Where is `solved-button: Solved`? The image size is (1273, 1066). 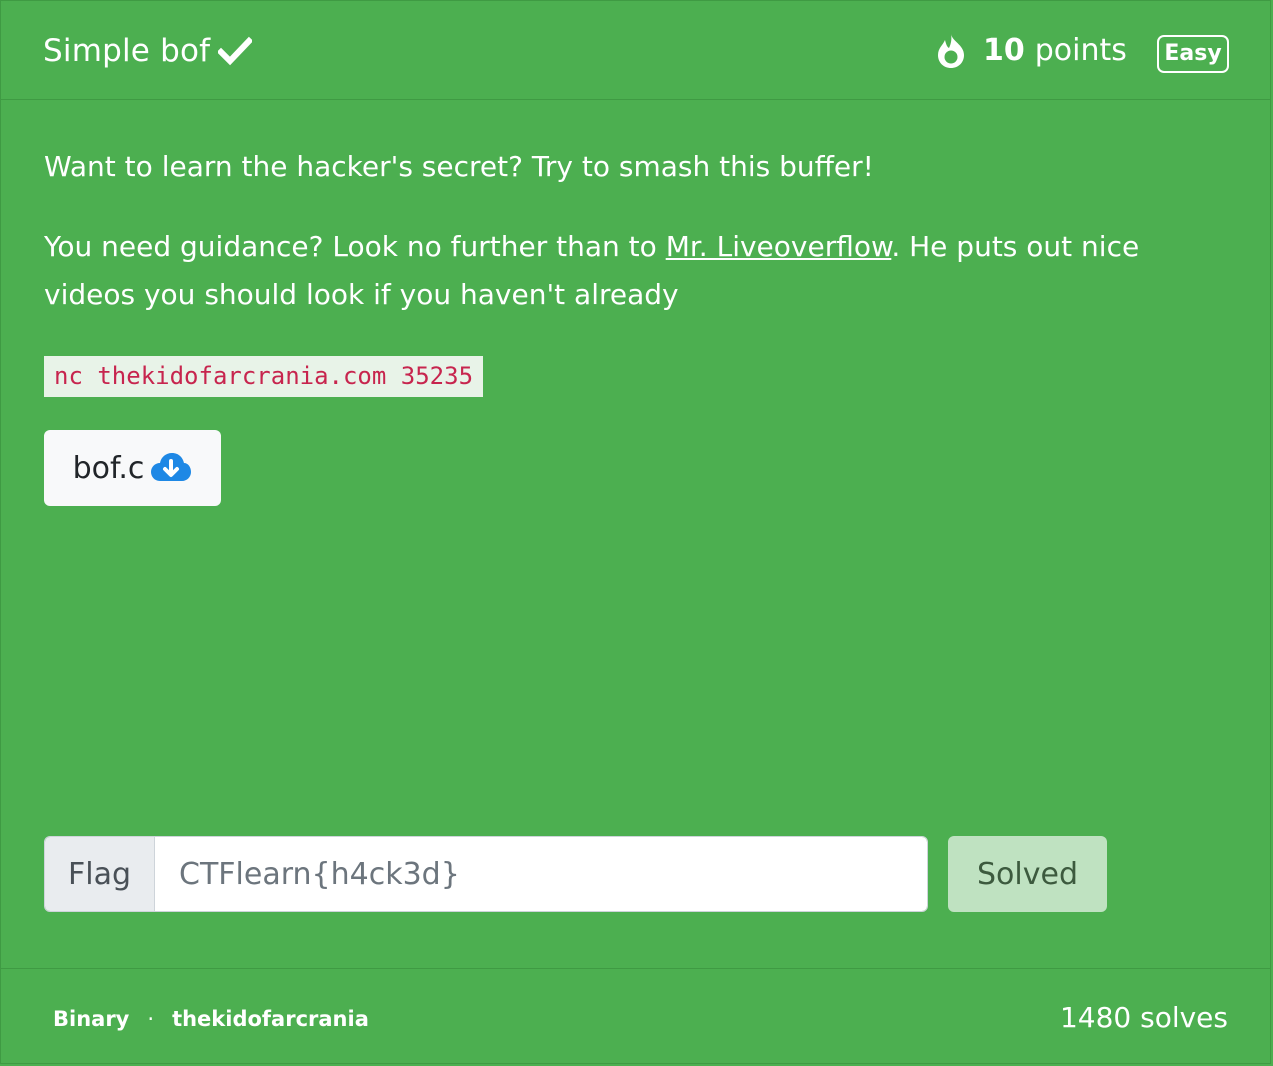 solved-button: Solved is located at coordinates (1027, 874).